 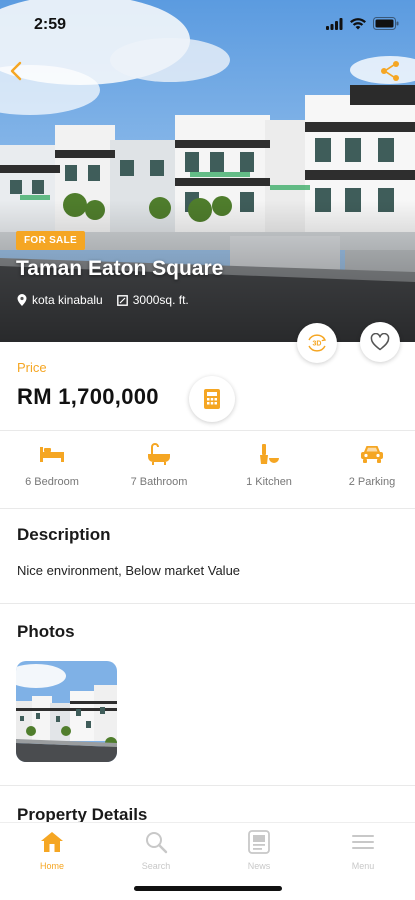 I want to click on feature-label: 6 Bedroom, so click(x=52, y=482).